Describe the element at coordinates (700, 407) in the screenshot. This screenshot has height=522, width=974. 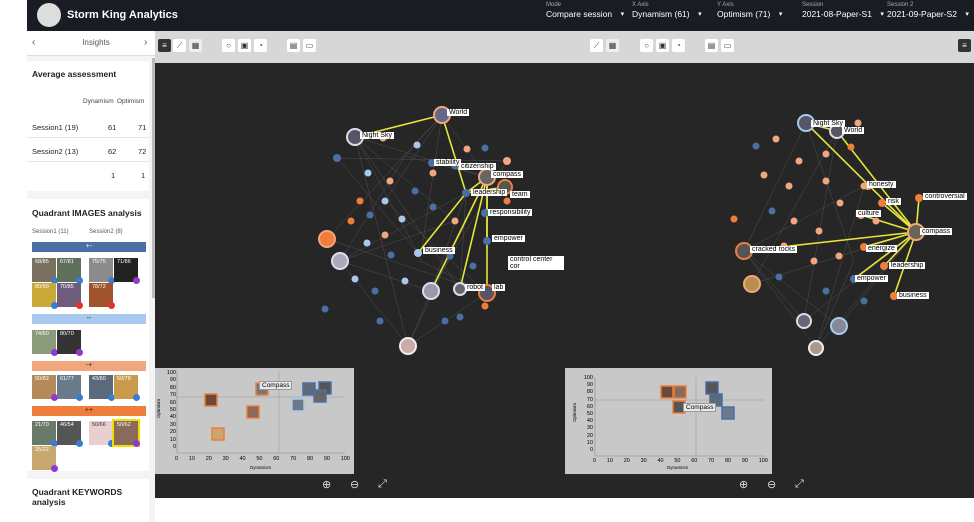
I see `chart-tooltip: Compass` at that location.